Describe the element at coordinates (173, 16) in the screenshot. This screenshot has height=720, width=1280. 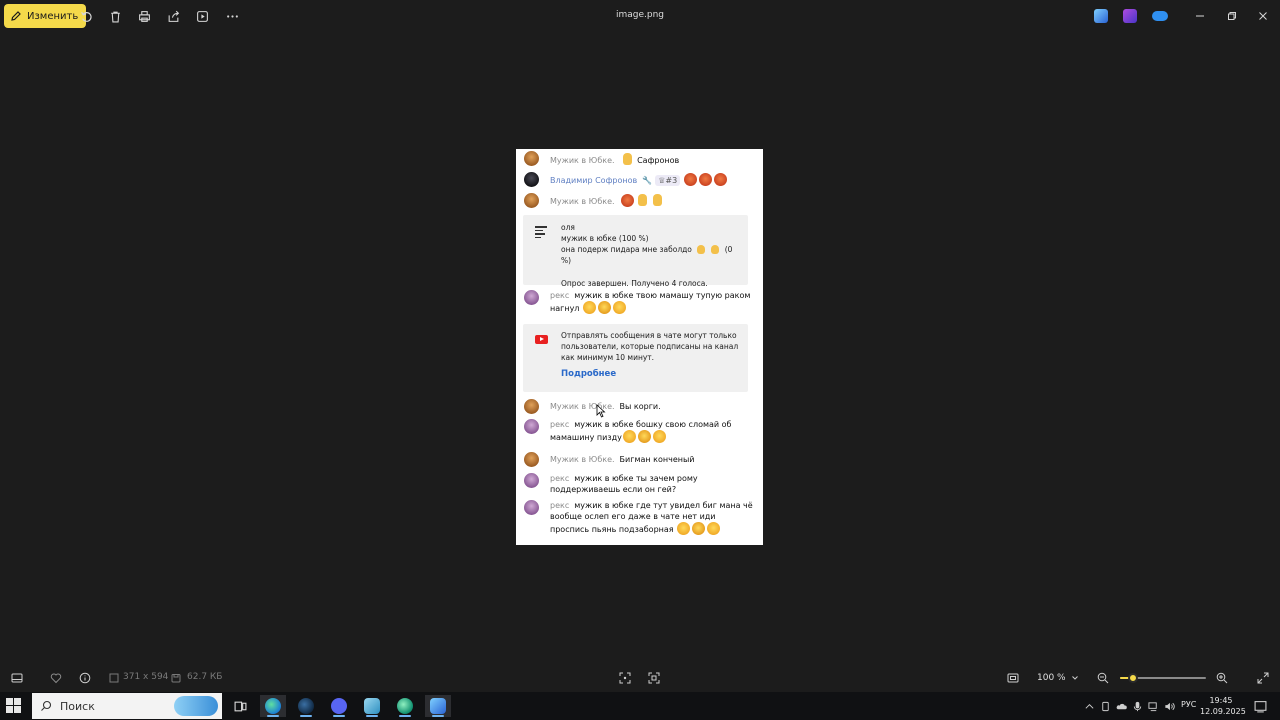
I see `share-icon` at that location.